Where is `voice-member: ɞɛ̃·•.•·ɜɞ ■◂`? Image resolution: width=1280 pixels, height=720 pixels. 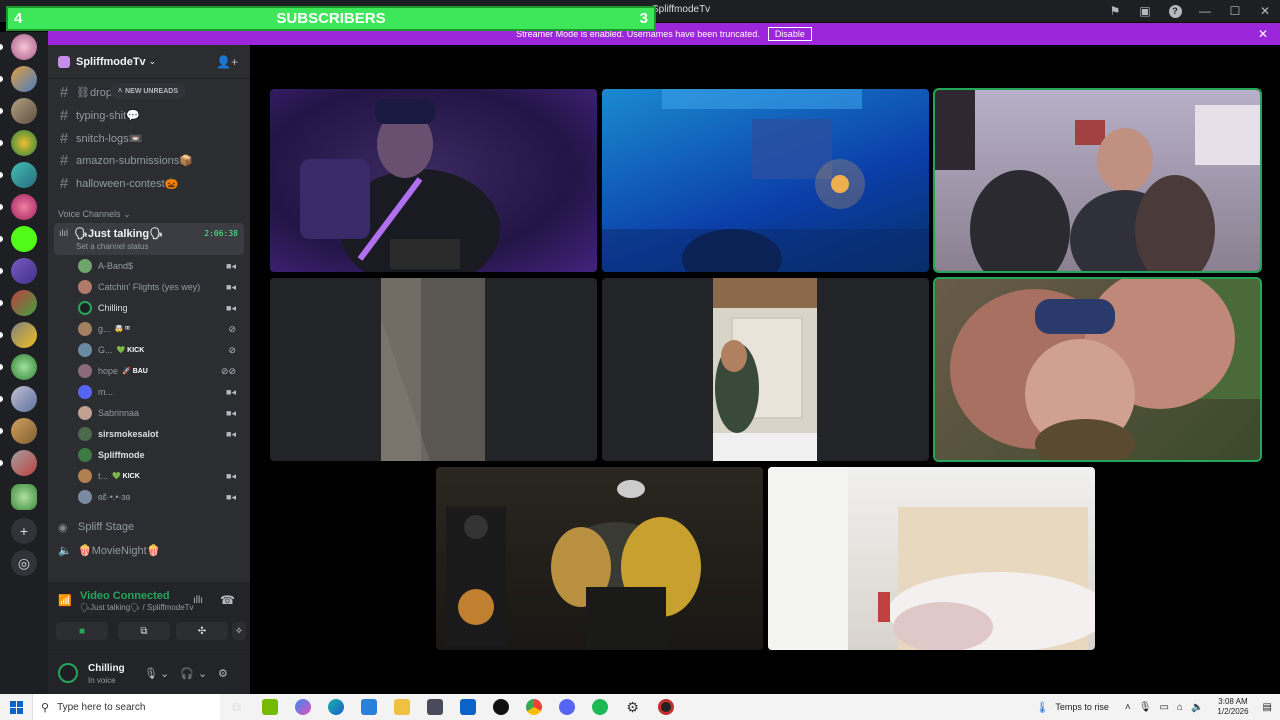
voice-member: ɞɛ̃·•.•·ɜɞ ■◂ is located at coordinates (160, 497).